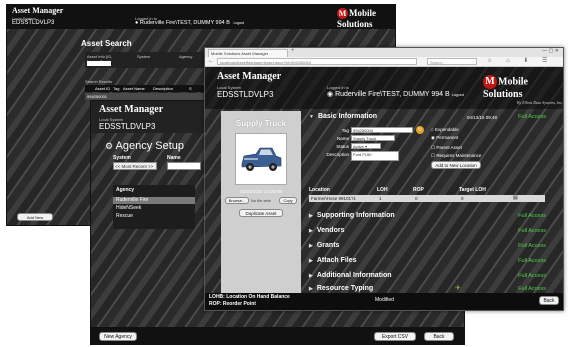 Image resolution: width=568 pixels, height=347 pixels. What do you see at coordinates (163, 88) in the screenshot?
I see `column-header: Description` at bounding box center [163, 88].